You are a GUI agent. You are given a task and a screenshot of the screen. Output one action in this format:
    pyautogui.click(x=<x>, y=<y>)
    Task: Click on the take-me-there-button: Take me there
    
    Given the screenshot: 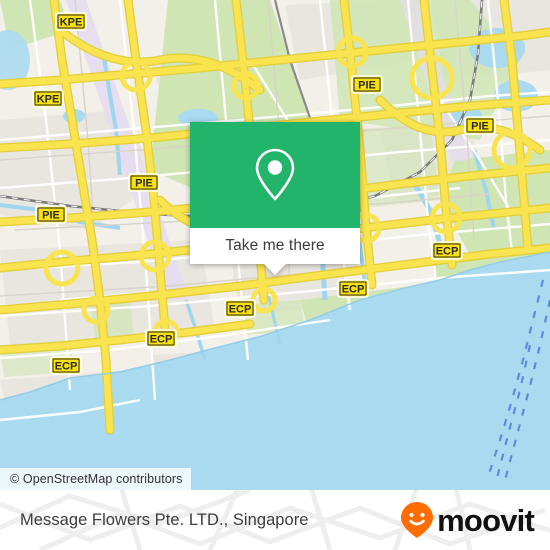 What is the action you would take?
    pyautogui.click(x=275, y=246)
    